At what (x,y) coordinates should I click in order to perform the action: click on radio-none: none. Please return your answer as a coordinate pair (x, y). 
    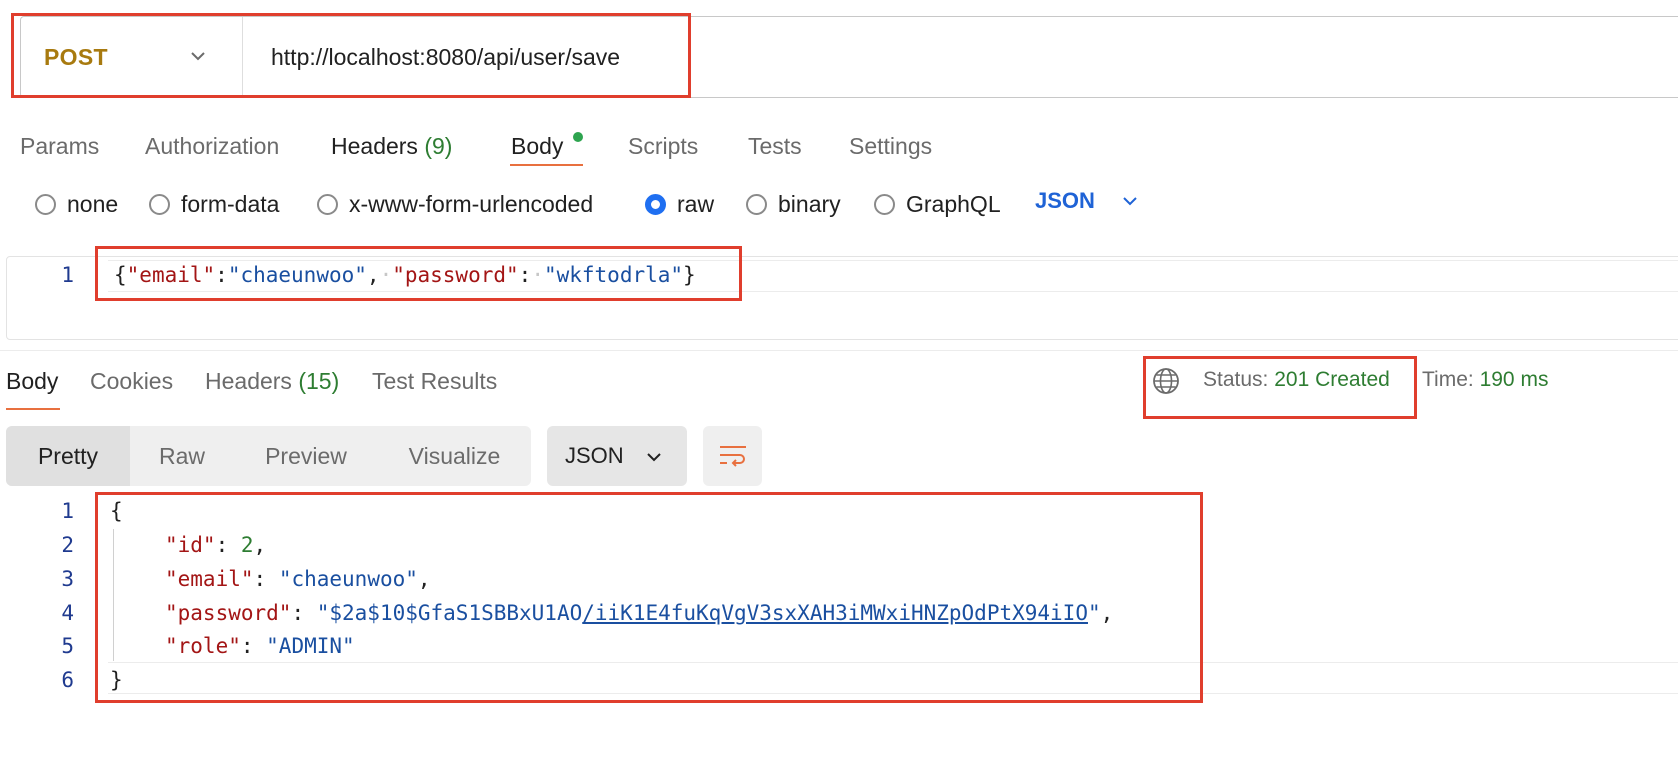
    Looking at the image, I should click on (76, 204).